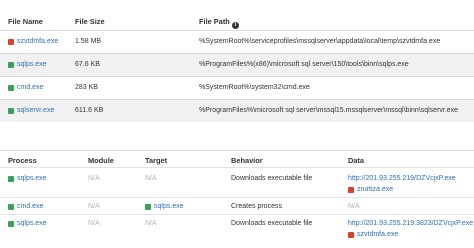  What do you see at coordinates (375, 189) in the screenshot?
I see `data-file-link: zrurtiza.exe` at bounding box center [375, 189].